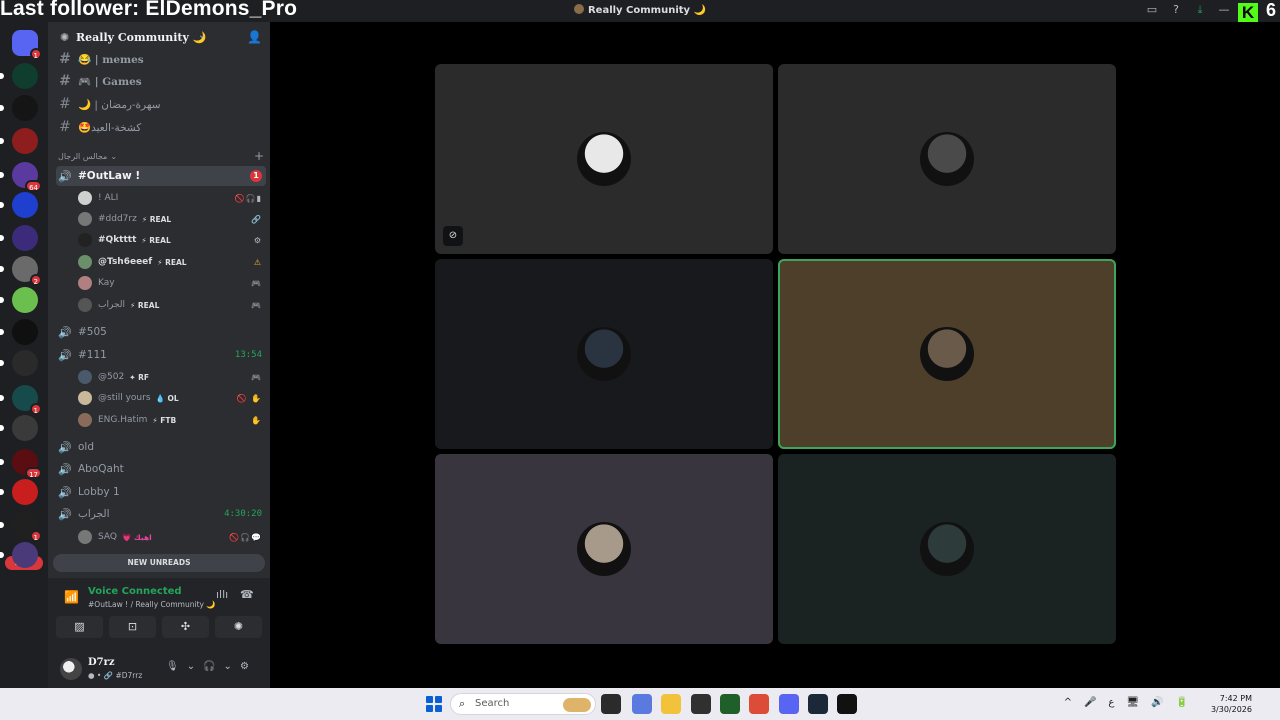  What do you see at coordinates (159, 563) in the screenshot?
I see `new-unreads-button: NEW UNREADS` at bounding box center [159, 563].